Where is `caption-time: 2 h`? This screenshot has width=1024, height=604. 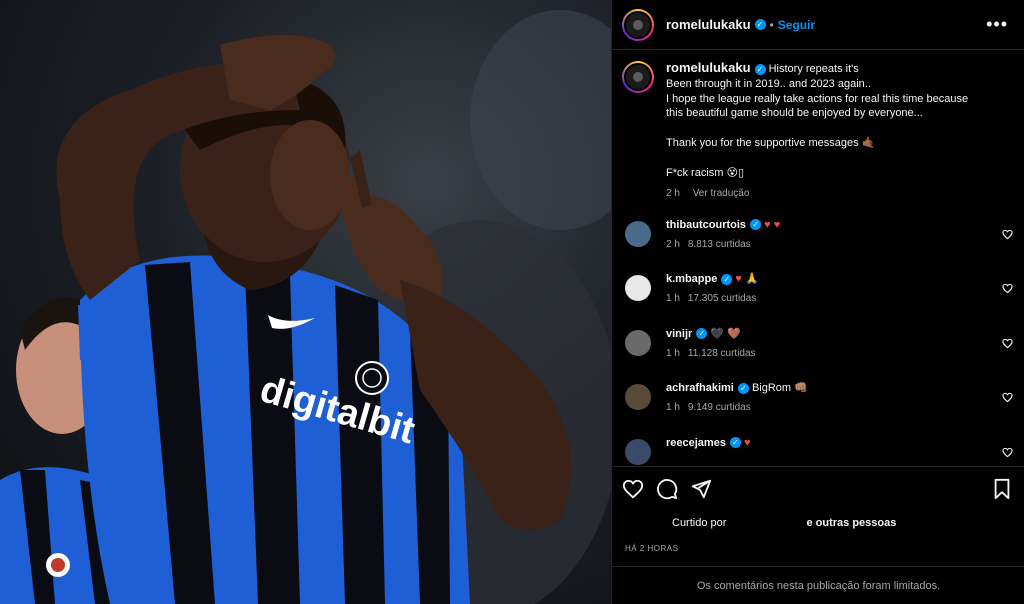
caption-time: 2 h is located at coordinates (673, 193).